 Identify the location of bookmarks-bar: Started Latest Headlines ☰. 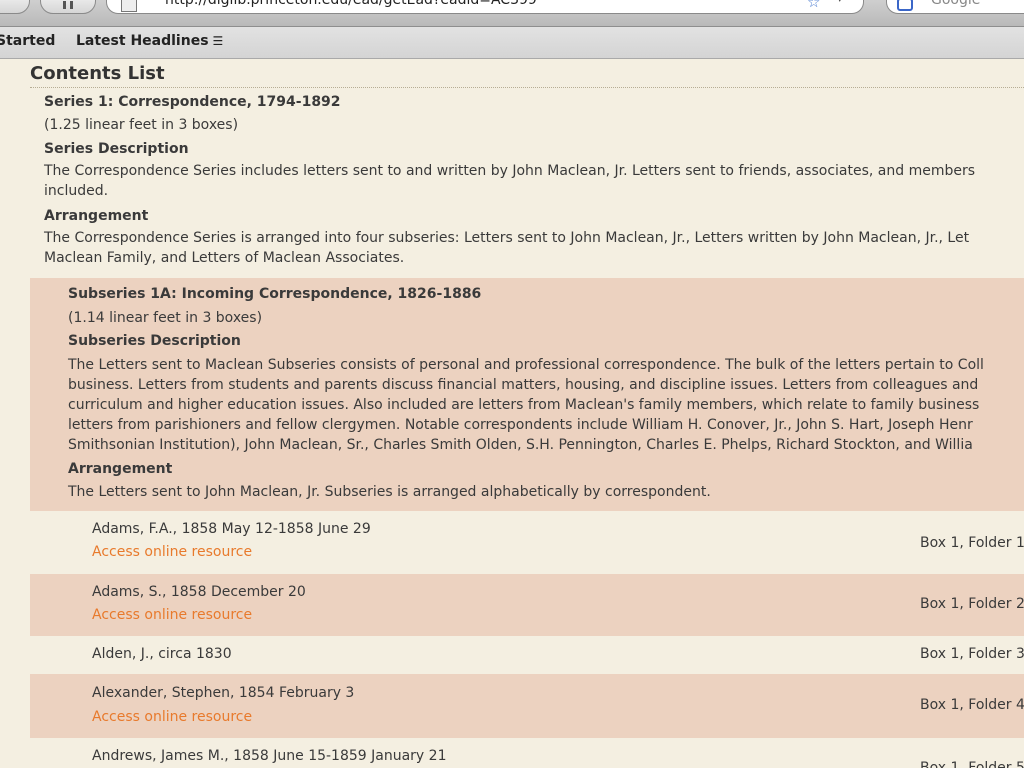
(512, 43).